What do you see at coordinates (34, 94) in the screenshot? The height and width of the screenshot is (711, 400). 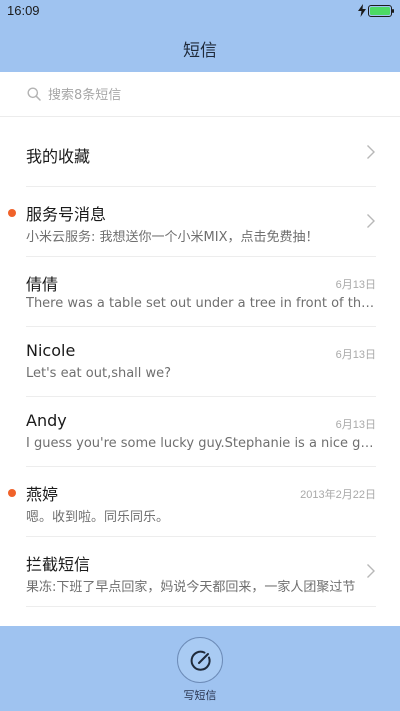 I see `search-icon` at bounding box center [34, 94].